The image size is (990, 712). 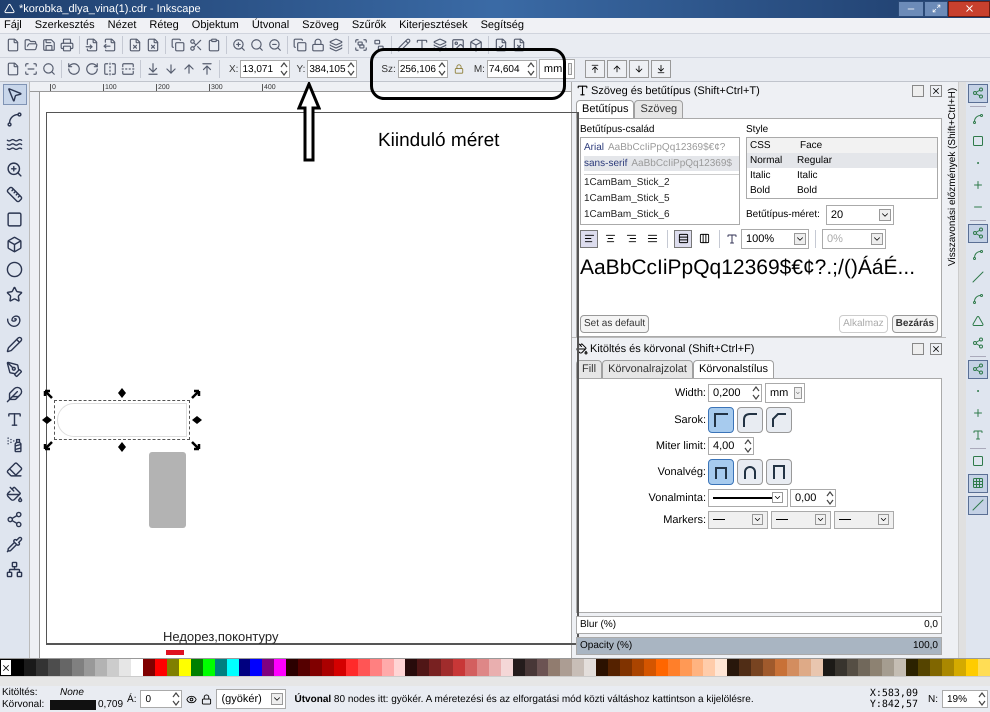 I want to click on font-list-item: sans-serif AaBbCcIiPpQq12369$, so click(x=661, y=163).